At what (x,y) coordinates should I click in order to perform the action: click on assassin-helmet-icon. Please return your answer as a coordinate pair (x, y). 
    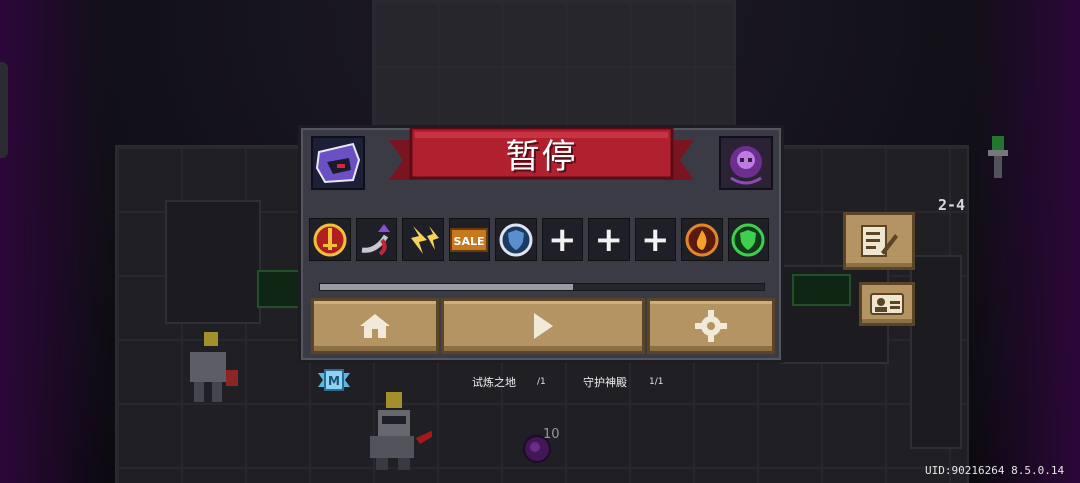
    Looking at the image, I should click on (338, 163).